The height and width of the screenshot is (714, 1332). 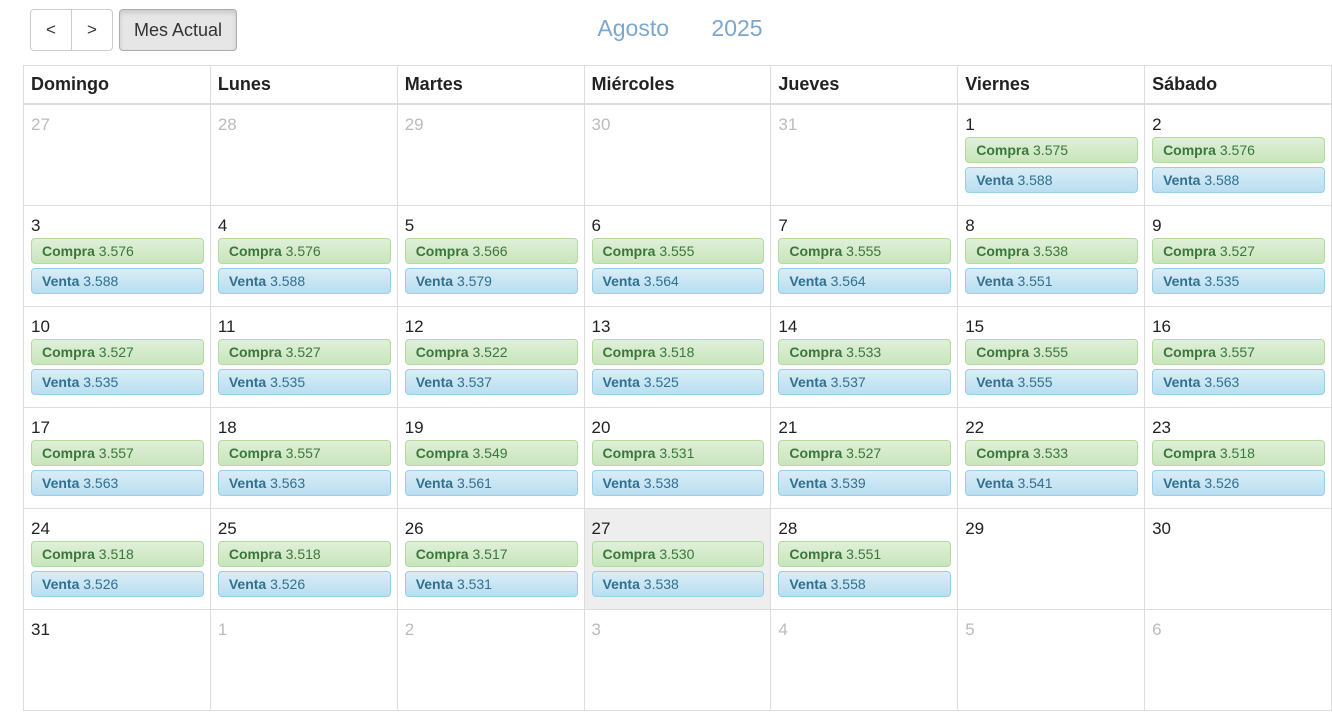 What do you see at coordinates (303, 659) in the screenshot?
I see `day-cell: 1` at bounding box center [303, 659].